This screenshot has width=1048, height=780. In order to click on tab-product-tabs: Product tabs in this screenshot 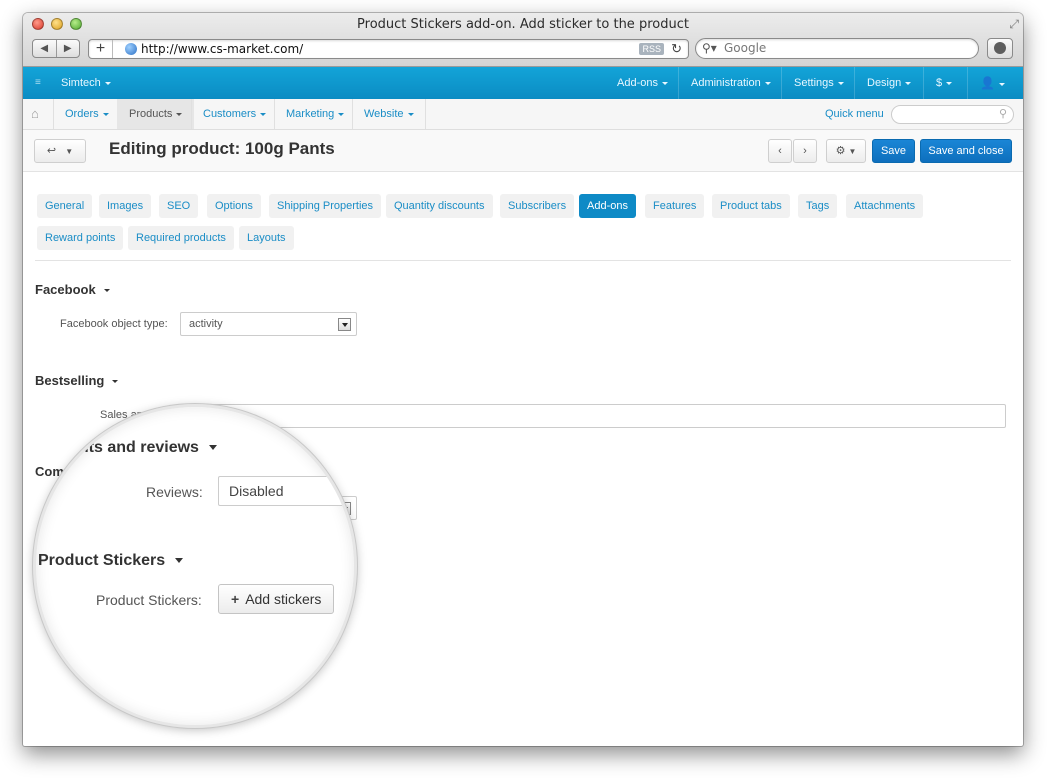, I will do `click(751, 206)`.